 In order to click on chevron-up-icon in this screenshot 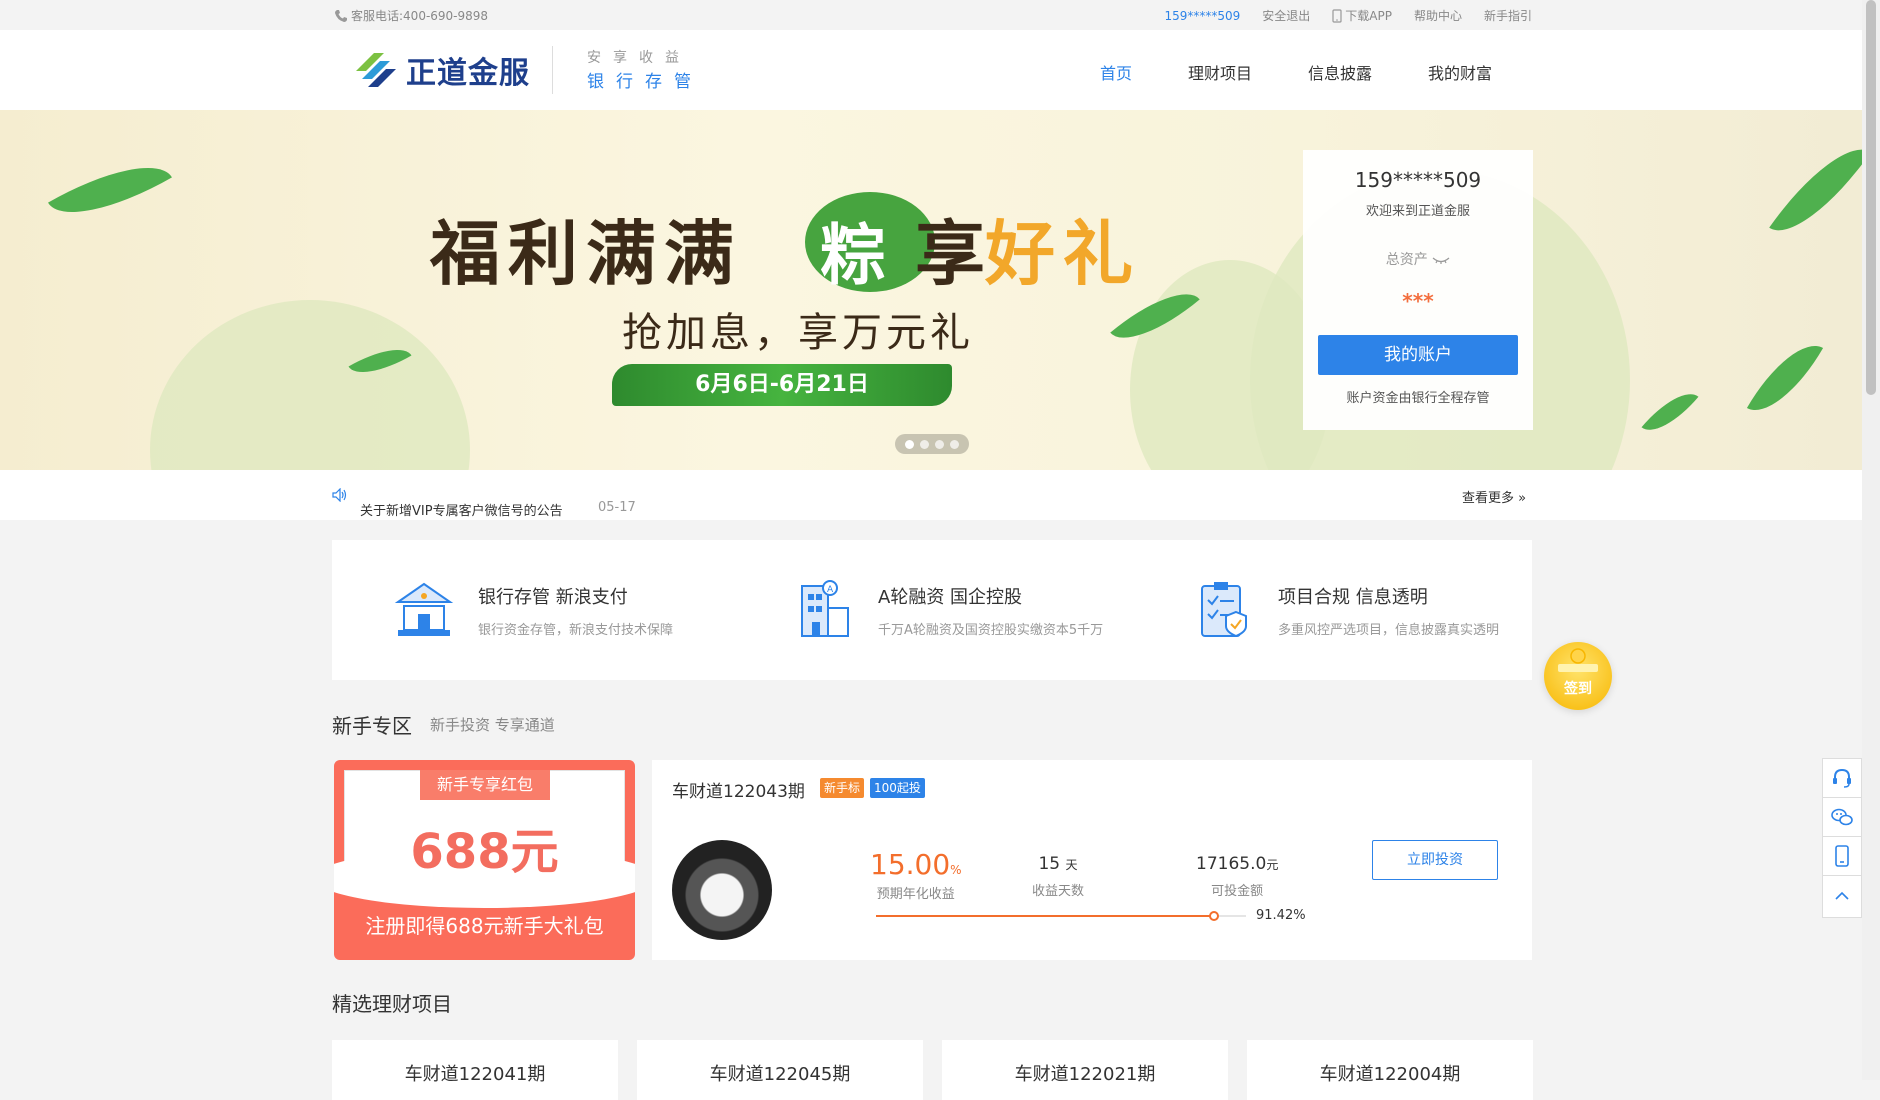, I will do `click(1842, 895)`.